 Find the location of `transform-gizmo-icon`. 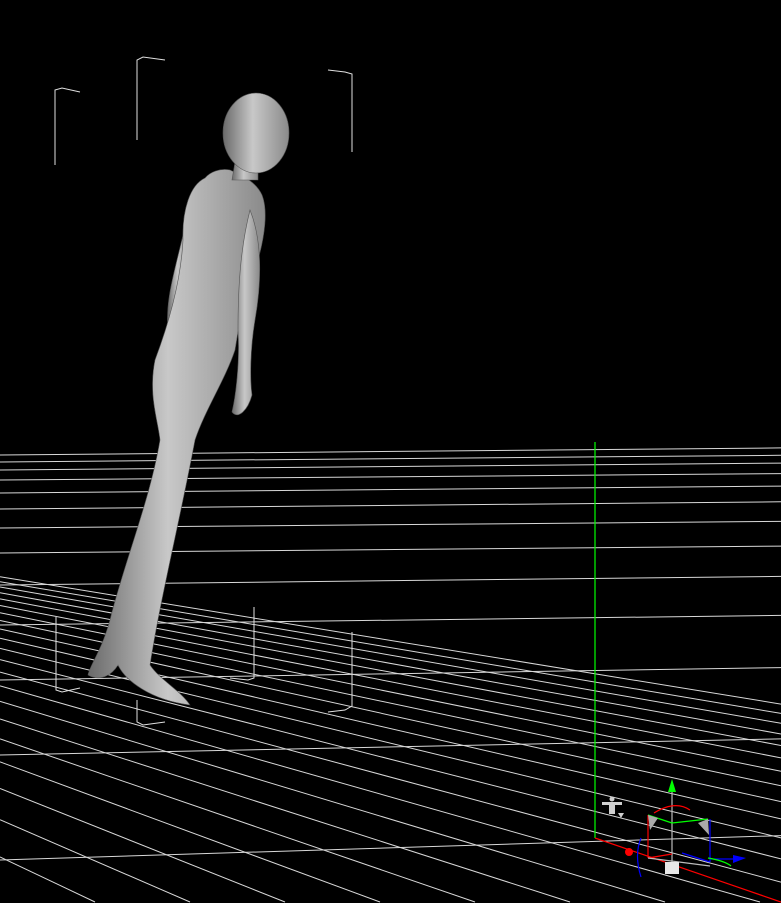

transform-gizmo-icon is located at coordinates (685, 828).